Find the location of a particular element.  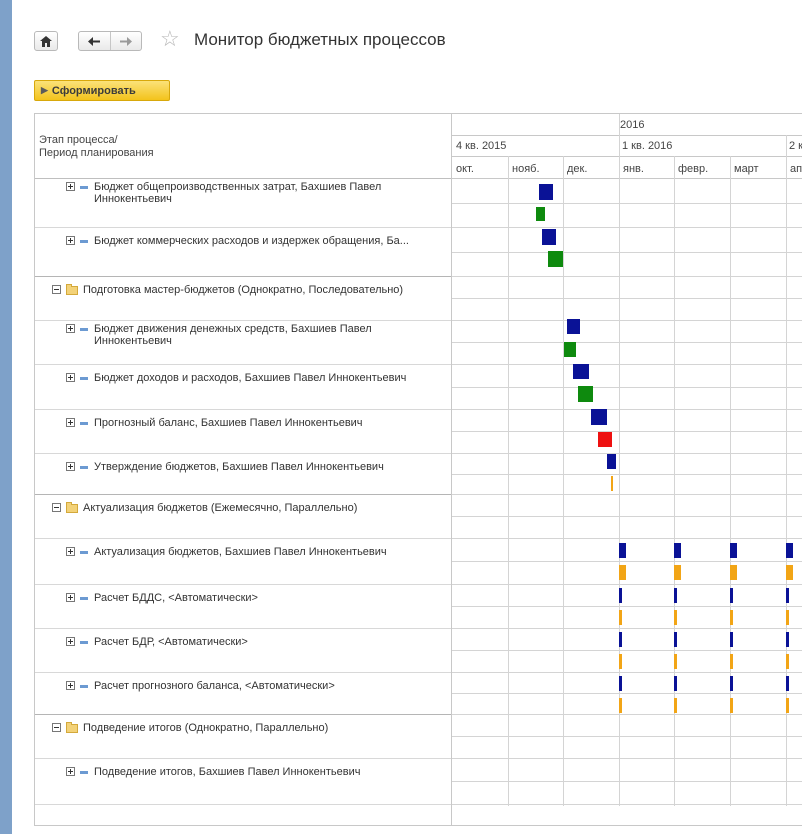

header-separator is located at coordinates (243, 178).